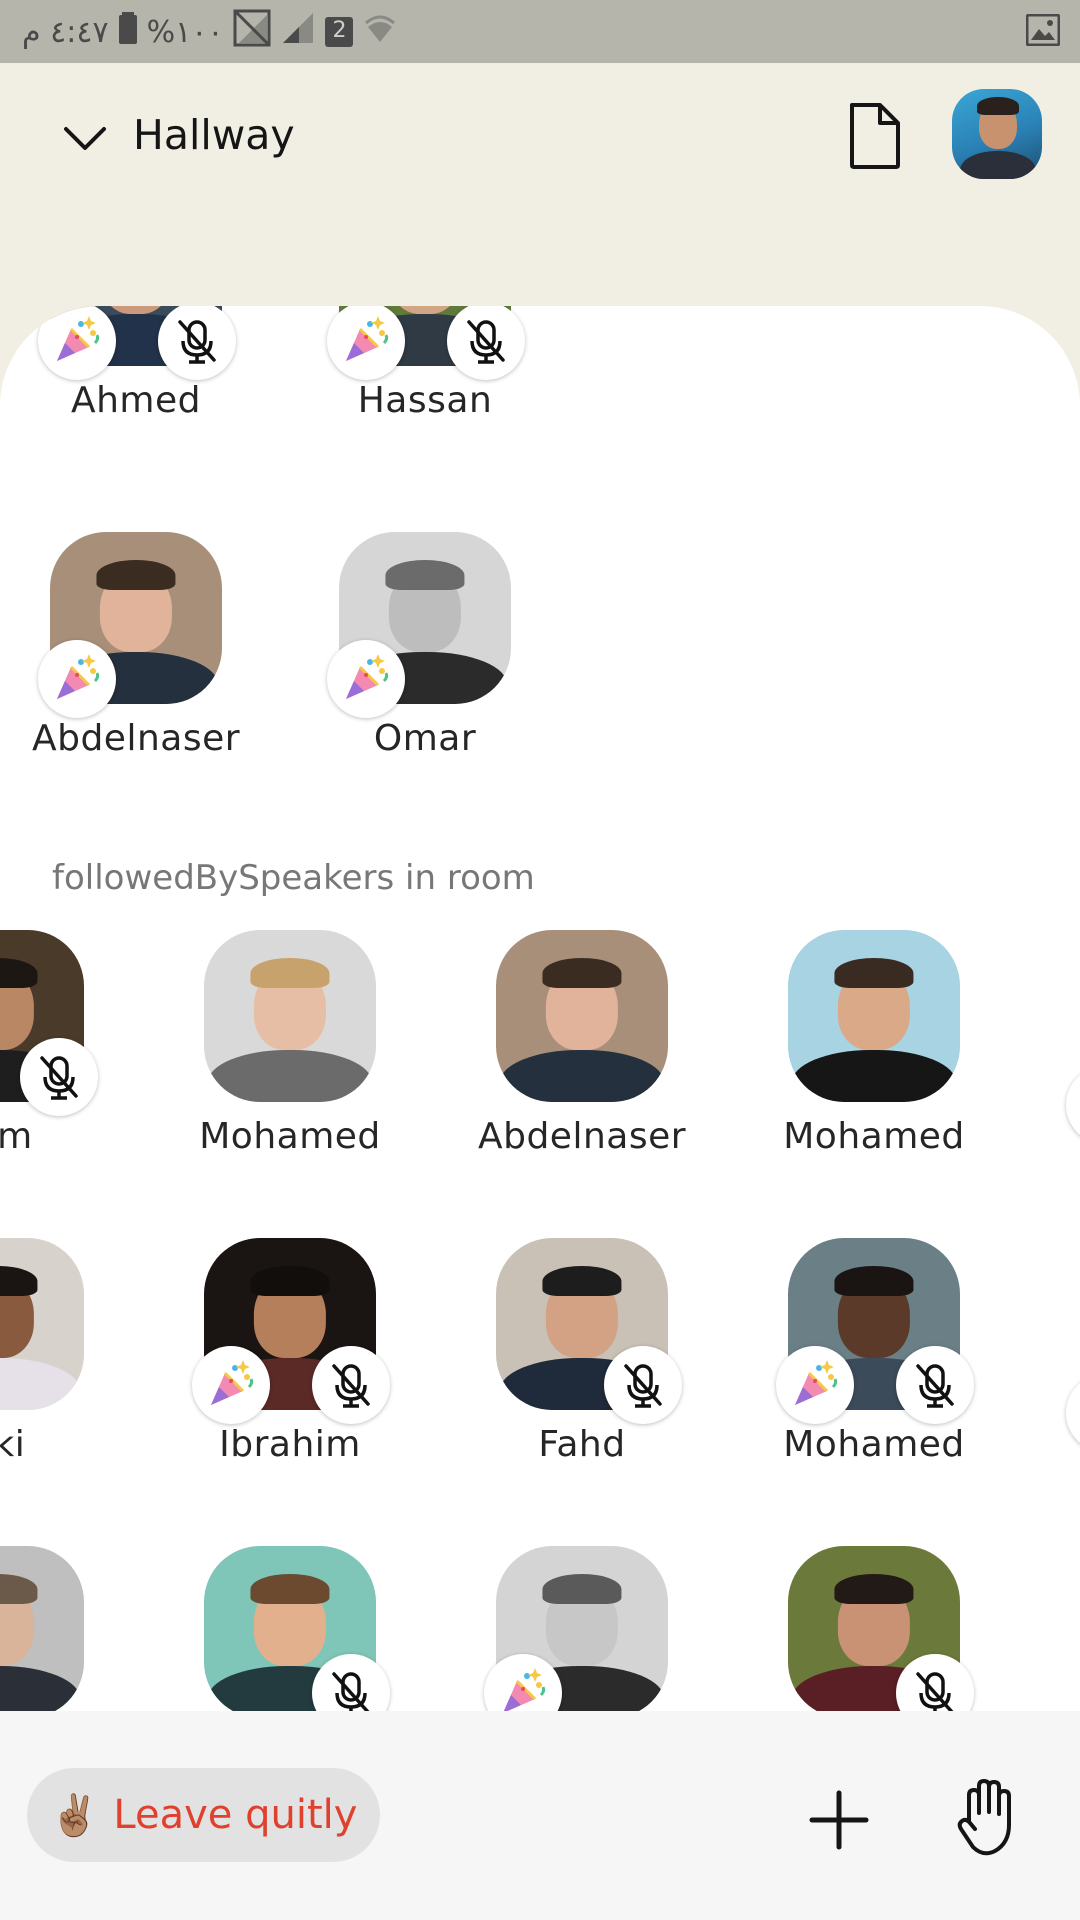  Describe the element at coordinates (839, 1820) in the screenshot. I see `add-icon` at that location.